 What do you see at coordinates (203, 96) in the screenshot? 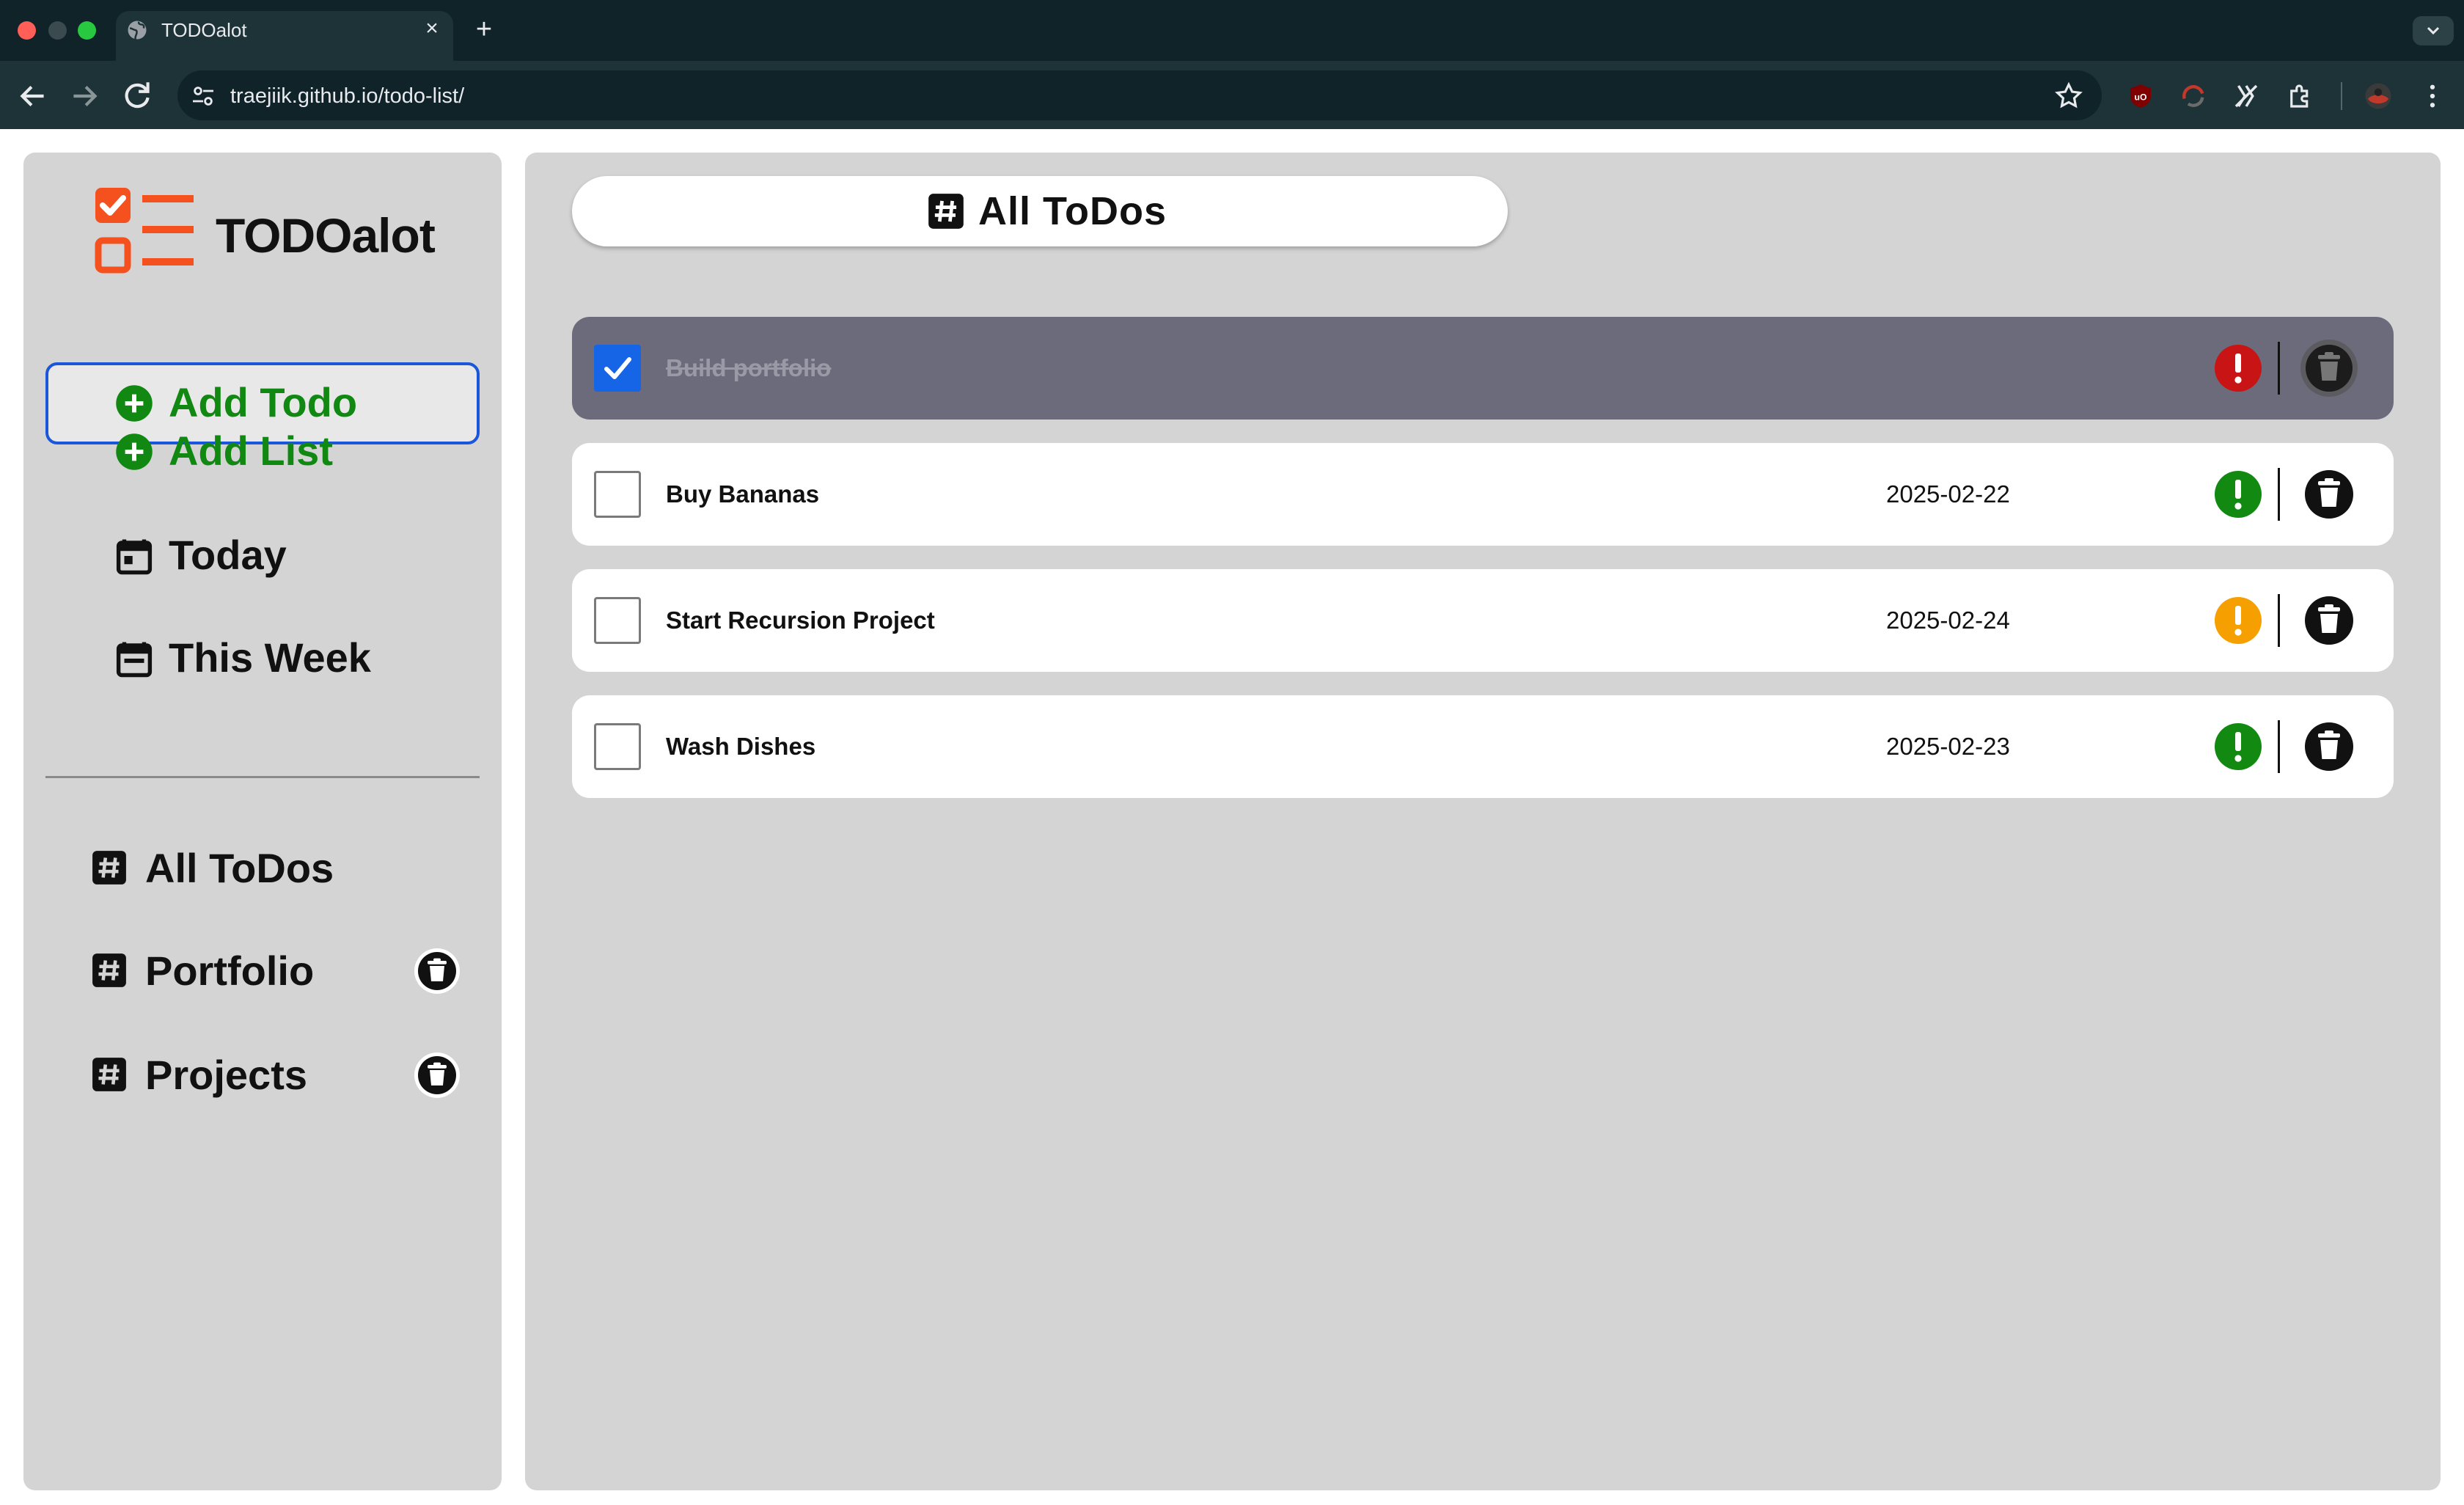
I see `site-settings-icon` at bounding box center [203, 96].